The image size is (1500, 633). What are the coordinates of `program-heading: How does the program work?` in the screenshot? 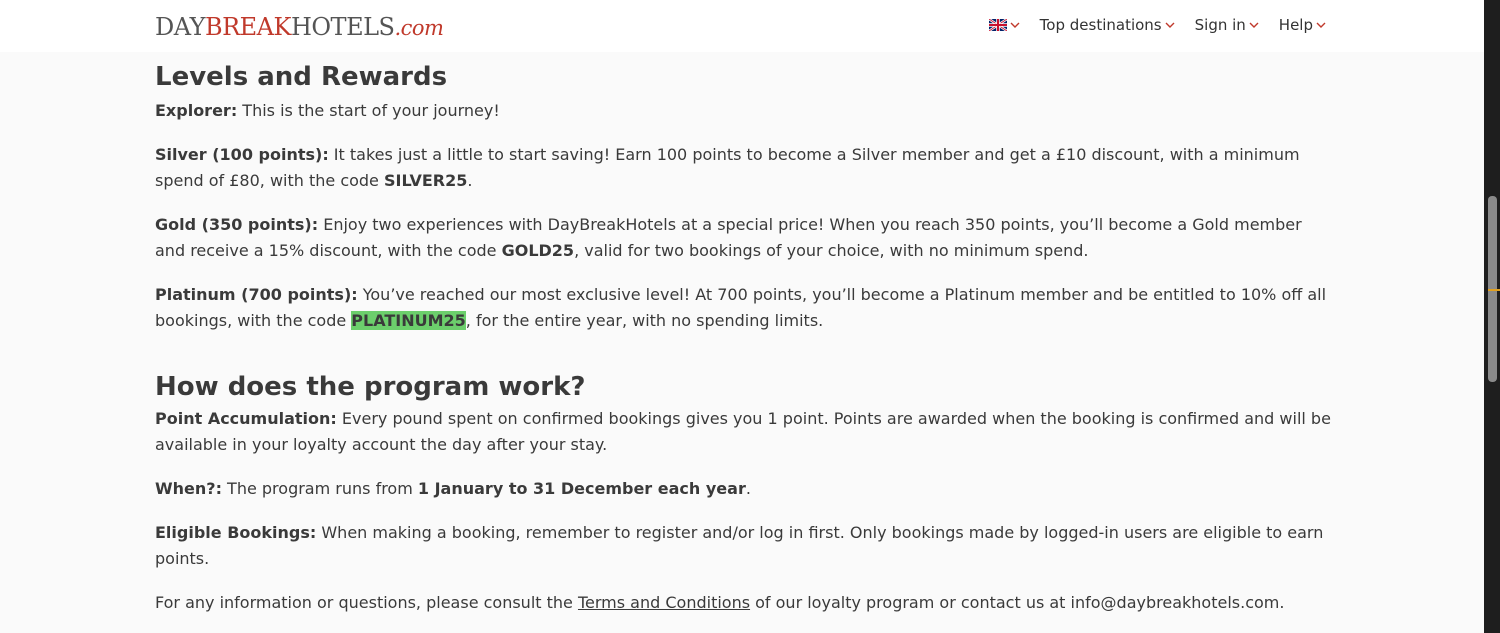 It's located at (370, 387).